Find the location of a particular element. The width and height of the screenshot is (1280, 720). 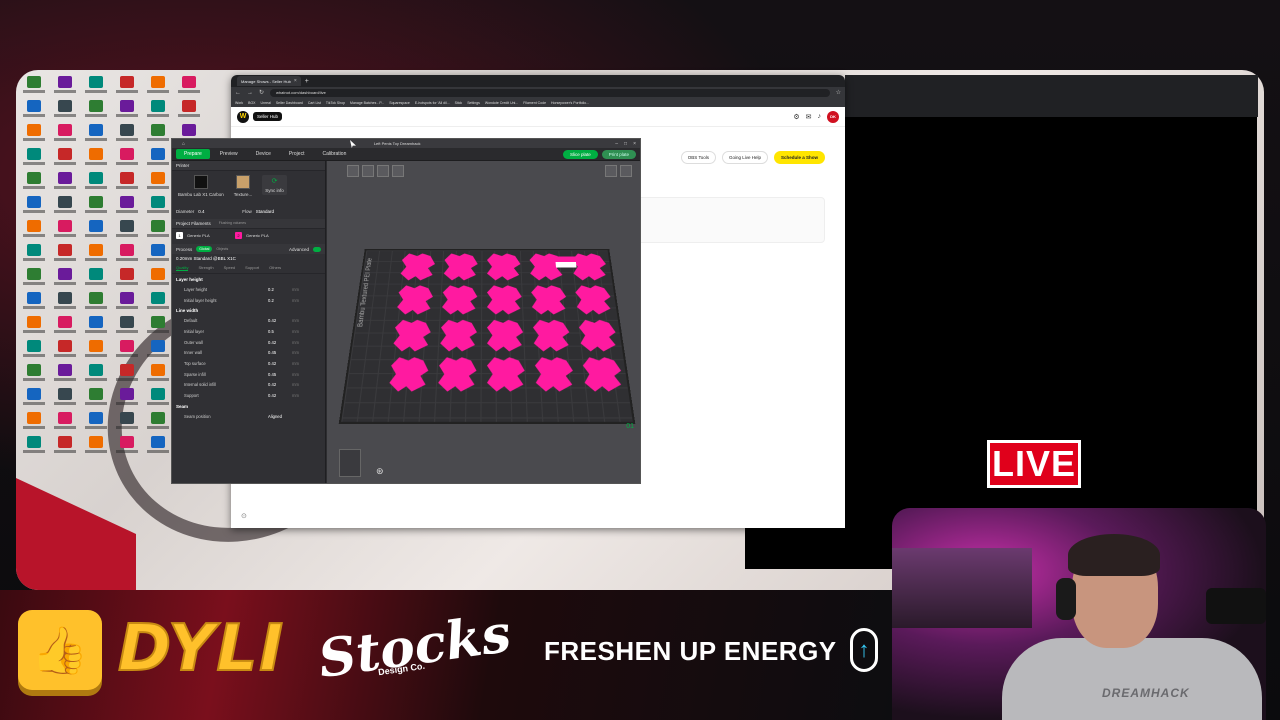

subtab-support: Support is located at coordinates (252, 268).